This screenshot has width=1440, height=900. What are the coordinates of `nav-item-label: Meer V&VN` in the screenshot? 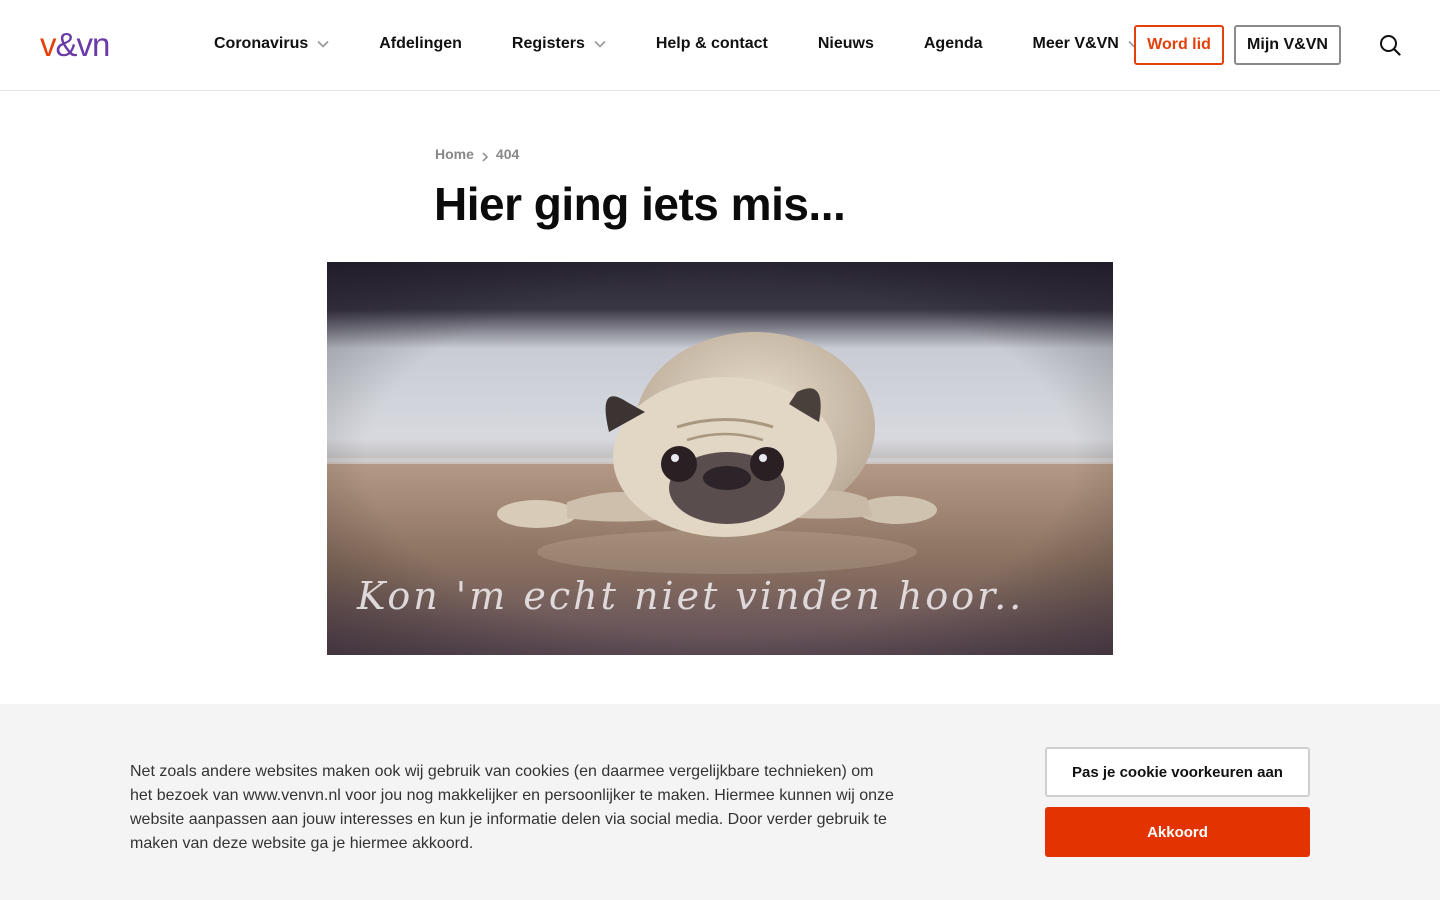 It's located at (1075, 43).